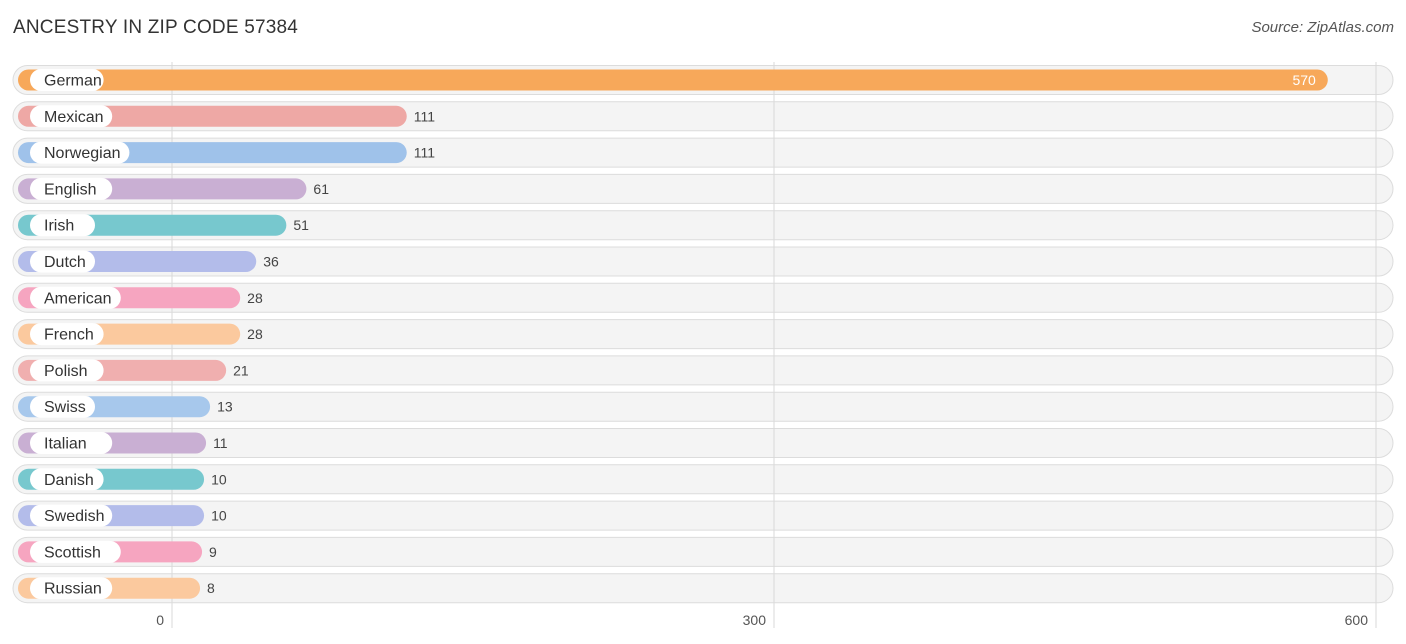 The image size is (1406, 644). I want to click on bar-group: English 61, so click(173, 188).